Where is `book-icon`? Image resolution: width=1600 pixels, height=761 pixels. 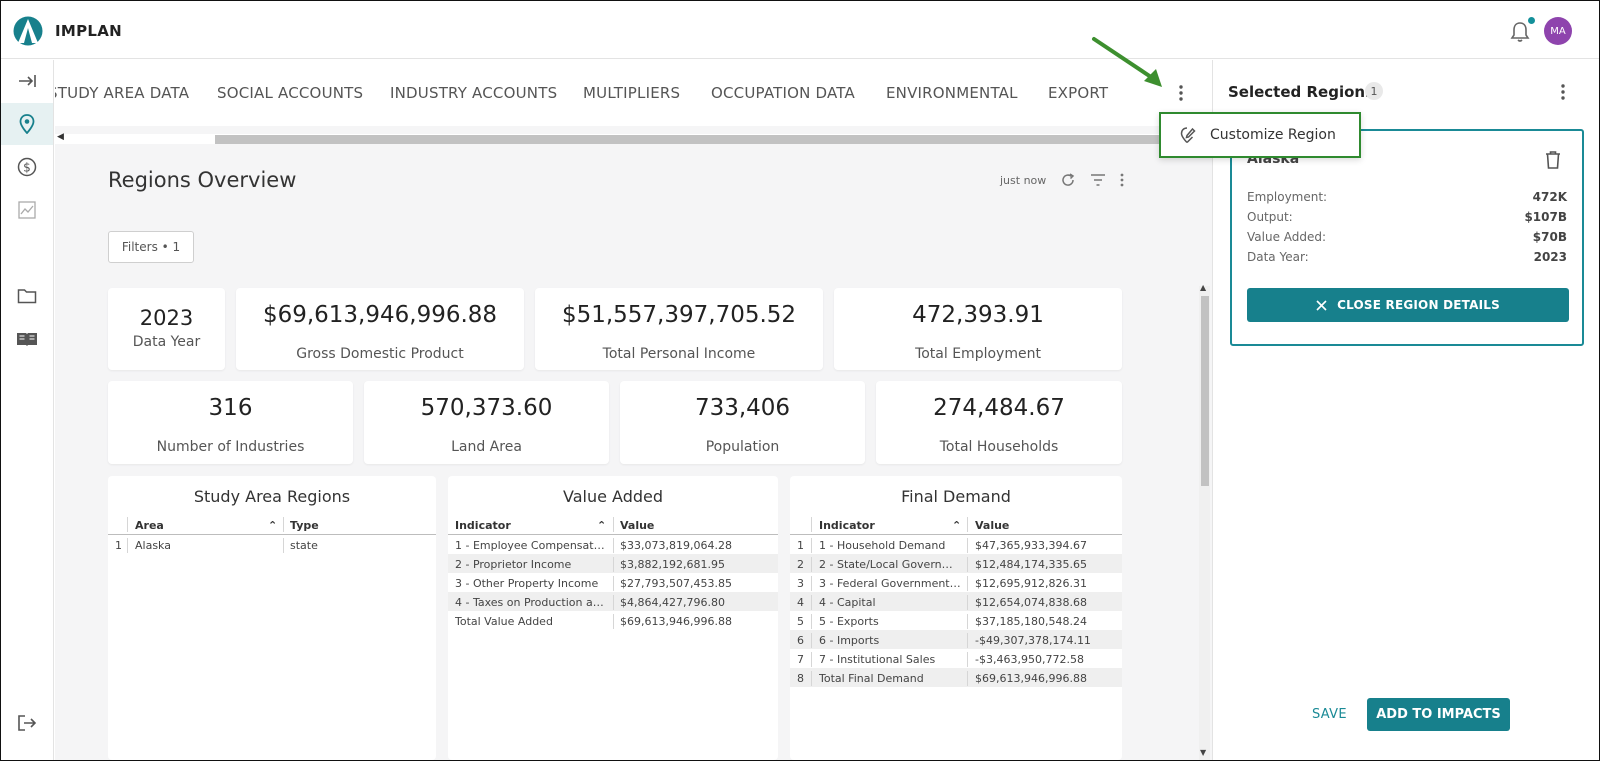
book-icon is located at coordinates (27, 339).